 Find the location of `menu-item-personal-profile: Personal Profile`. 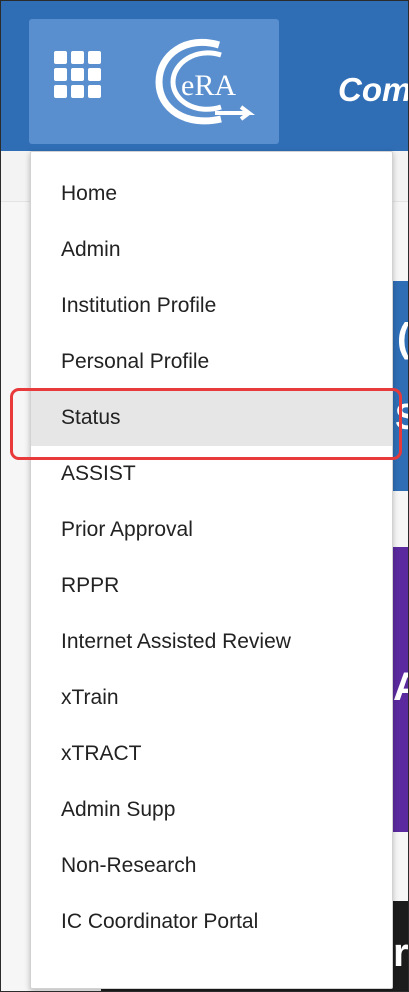

menu-item-personal-profile: Personal Profile is located at coordinates (211, 362).